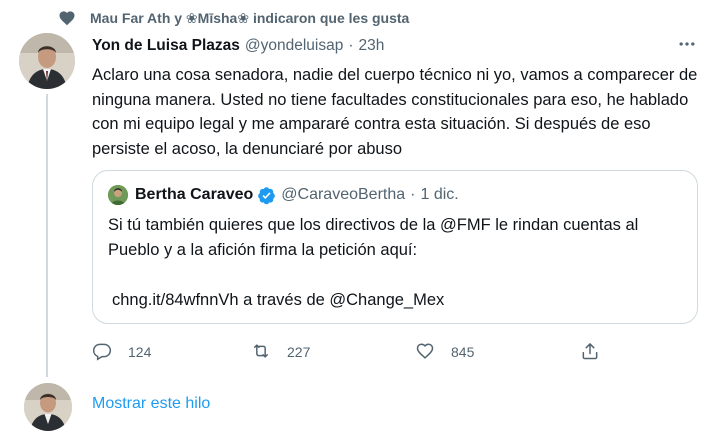 The height and width of the screenshot is (431, 717). I want to click on quoted-author-name: Bertha Caraveo, so click(194, 194).